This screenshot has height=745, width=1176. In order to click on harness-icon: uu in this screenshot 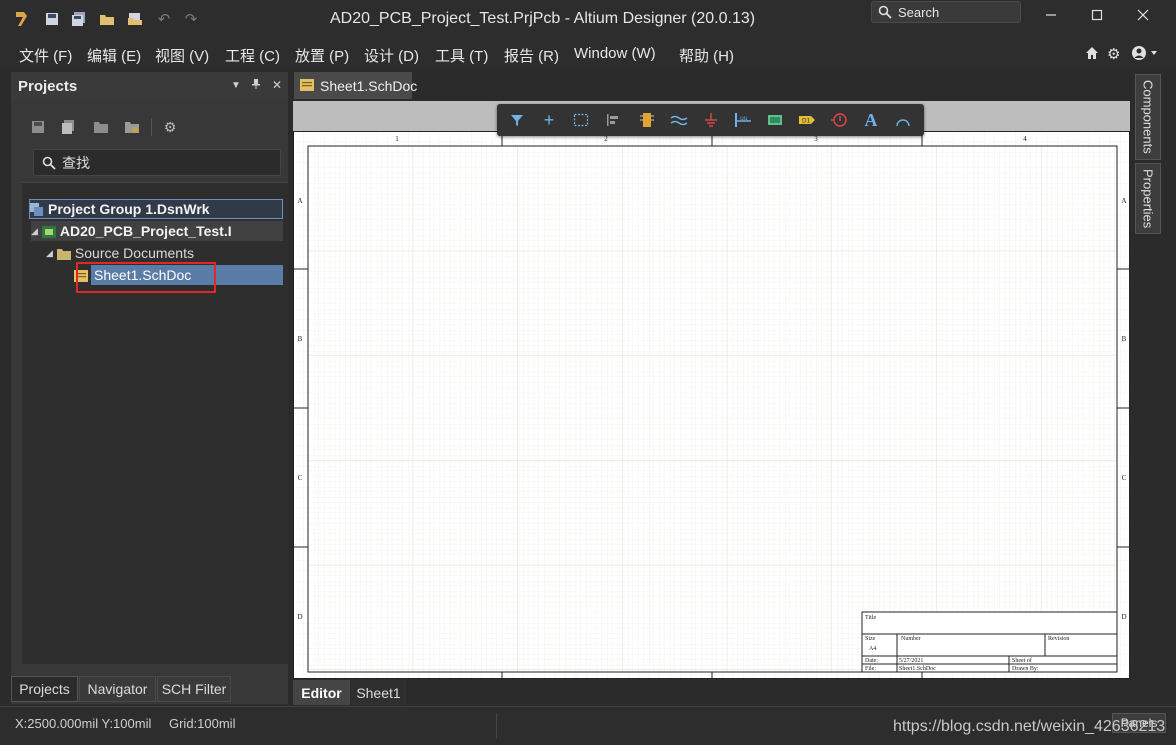, I will do `click(743, 120)`.